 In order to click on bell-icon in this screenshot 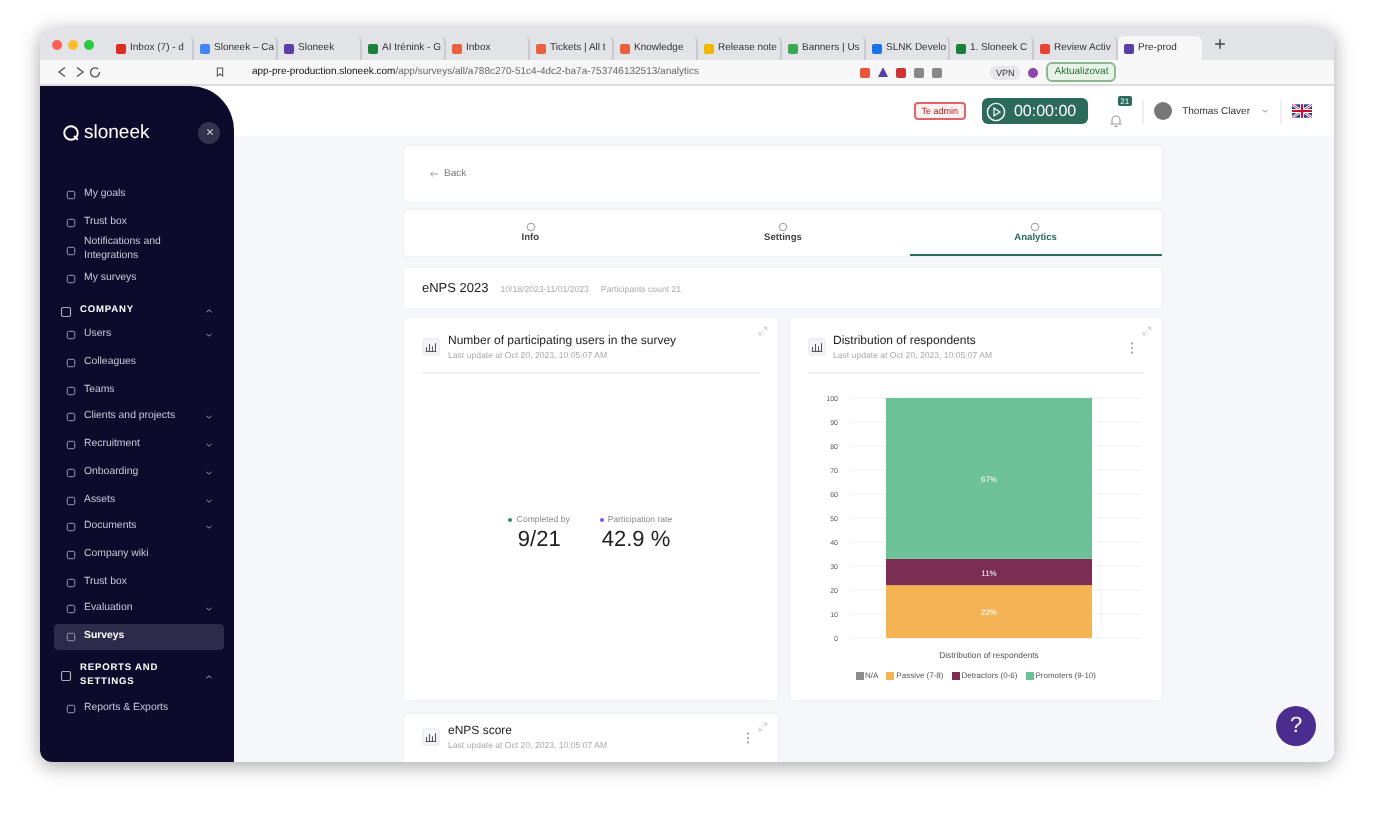, I will do `click(1116, 119)`.